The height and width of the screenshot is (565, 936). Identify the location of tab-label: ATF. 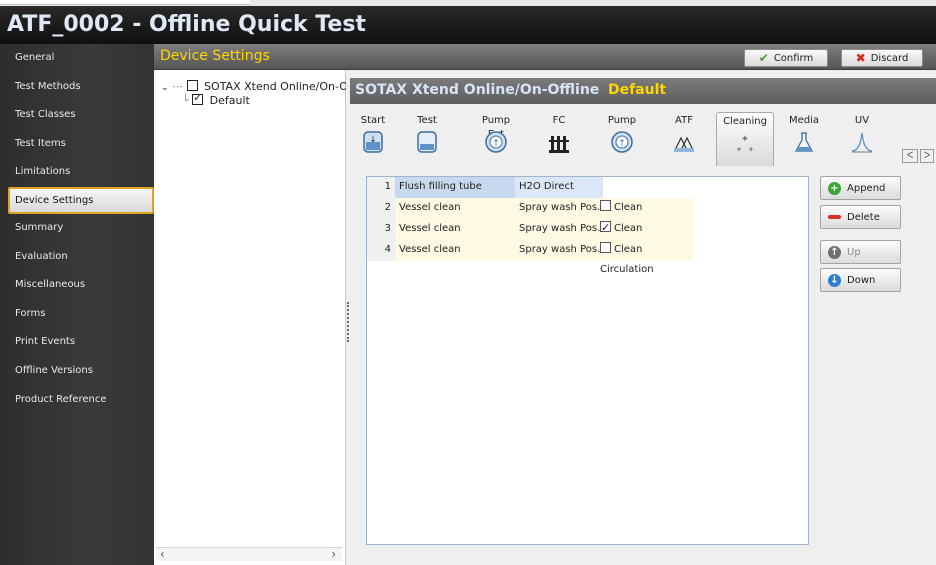
(684, 120).